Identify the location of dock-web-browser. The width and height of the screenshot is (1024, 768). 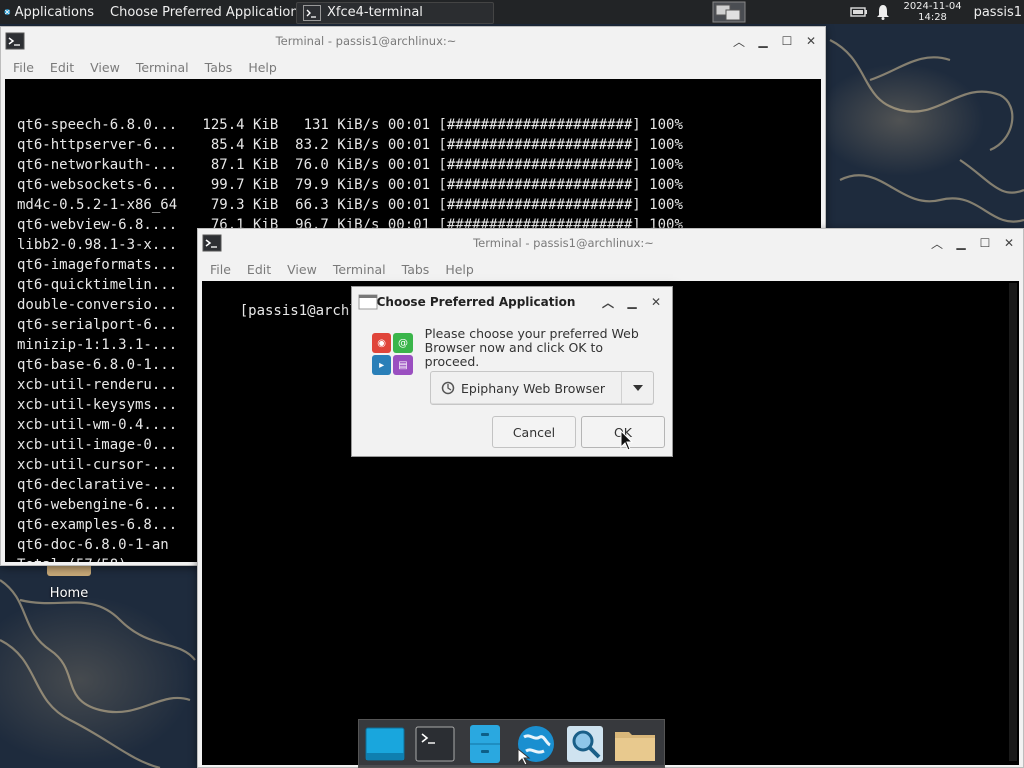
(535, 744).